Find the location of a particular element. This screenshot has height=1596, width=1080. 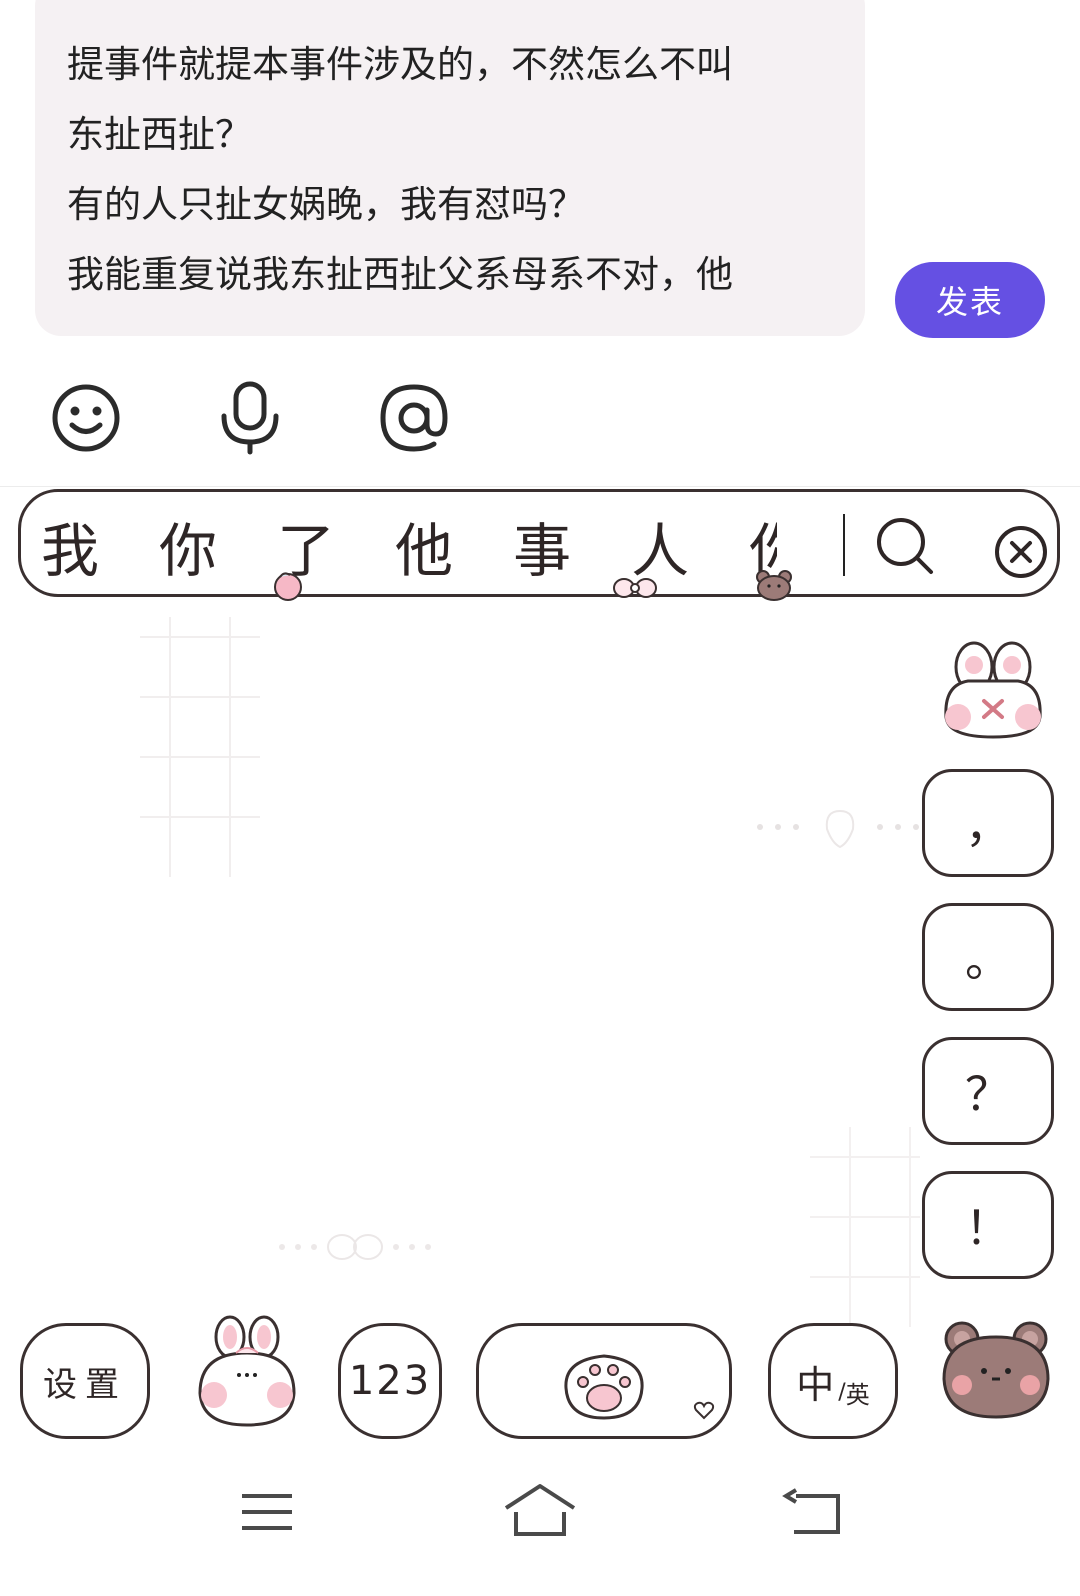

settings-key: 设置 is located at coordinates (85, 1381).